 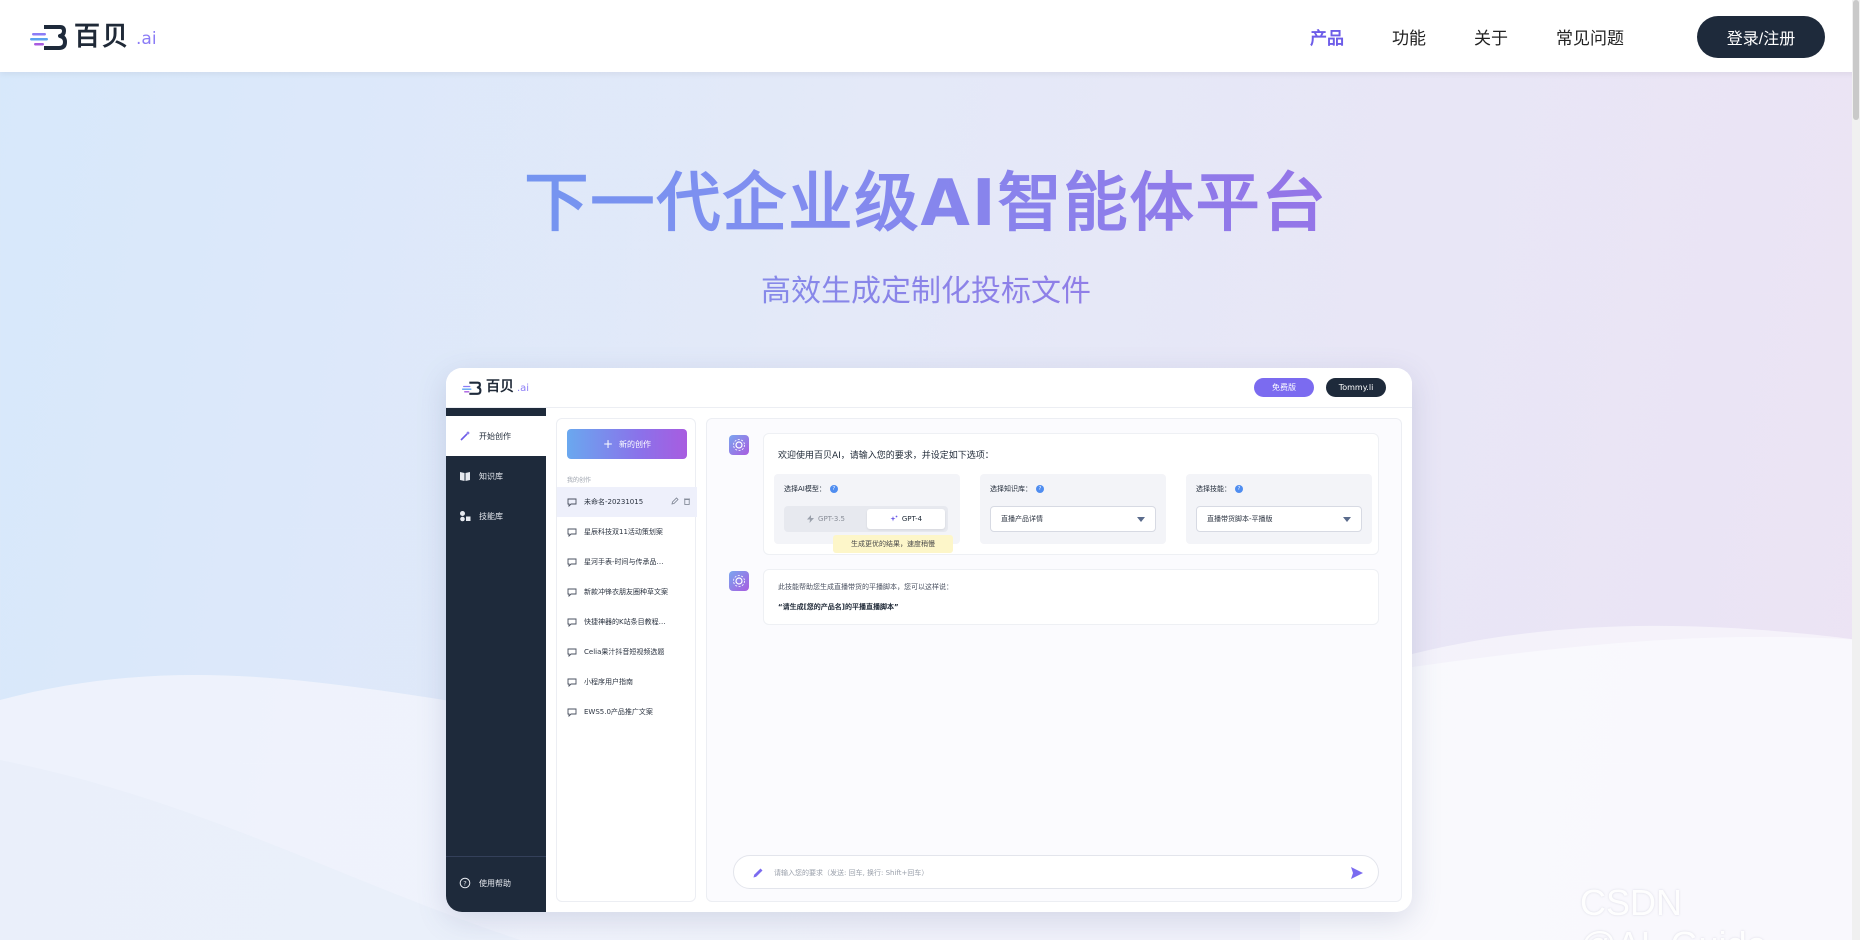 I want to click on list-item-label: 新款冲锋衣朋友圈种草文案, so click(x=626, y=592).